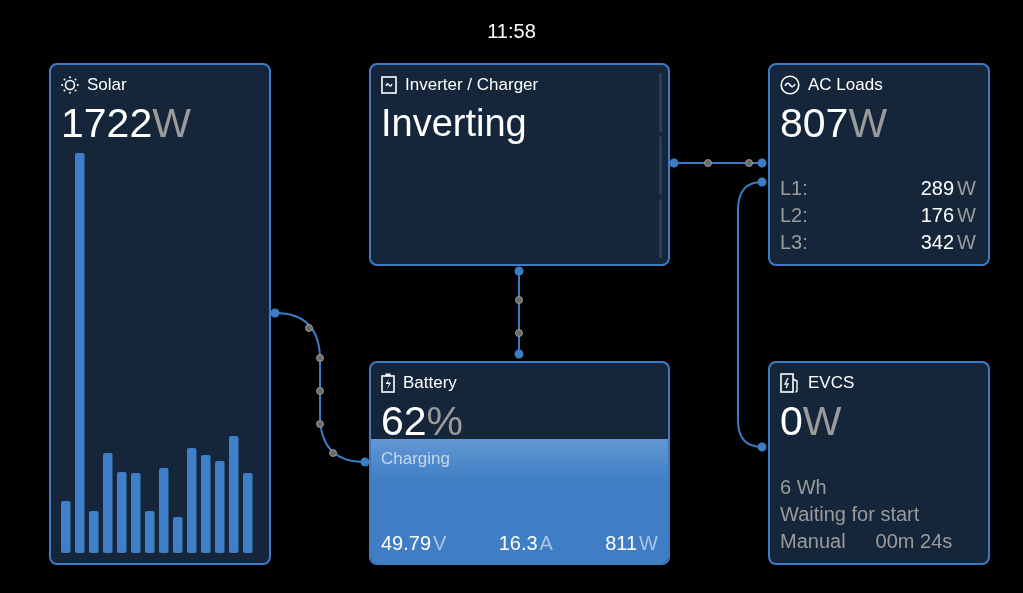 The image size is (1023, 593). Describe the element at coordinates (107, 123) in the screenshot. I see `power-value: 1722` at that location.